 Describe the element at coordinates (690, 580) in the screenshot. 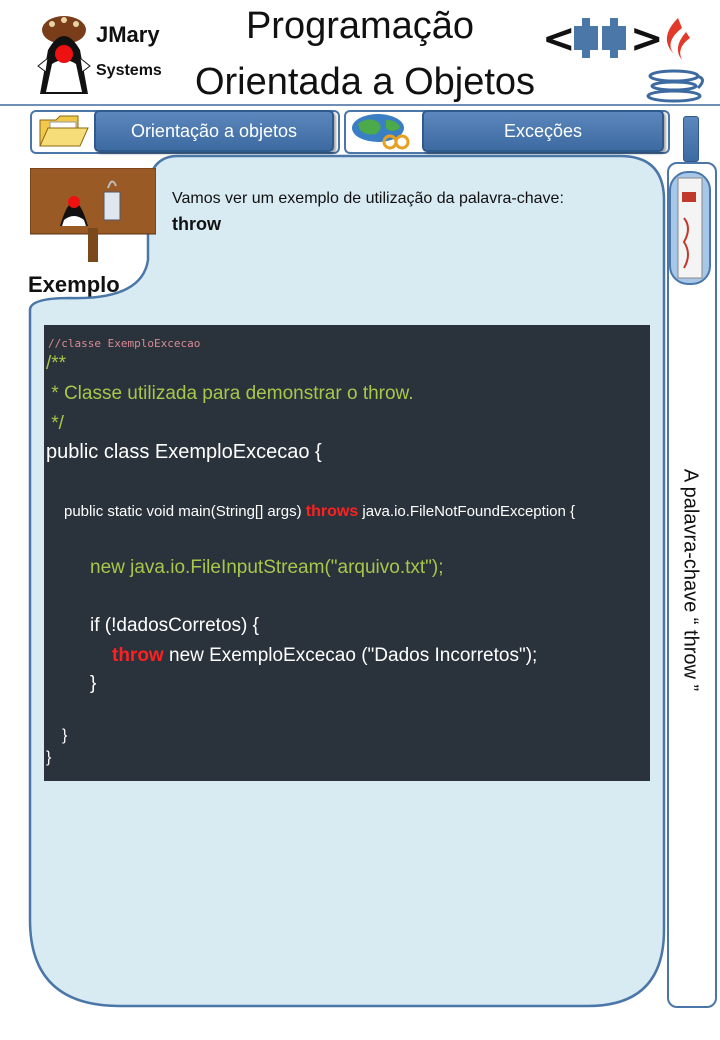

I see `side-vertical-title: A palavra-chave “ throw ”` at that location.